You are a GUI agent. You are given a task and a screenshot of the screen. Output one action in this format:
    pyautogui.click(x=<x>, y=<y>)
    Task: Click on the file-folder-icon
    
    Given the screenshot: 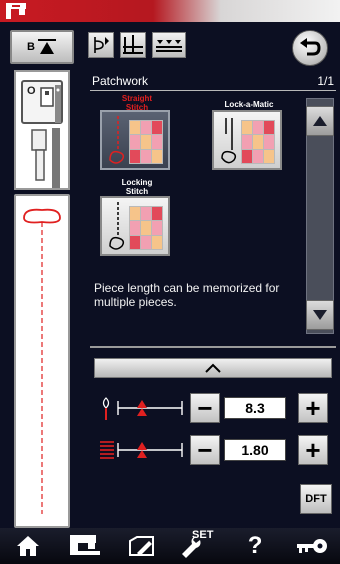 What is the action you would take?
    pyautogui.click(x=141, y=546)
    